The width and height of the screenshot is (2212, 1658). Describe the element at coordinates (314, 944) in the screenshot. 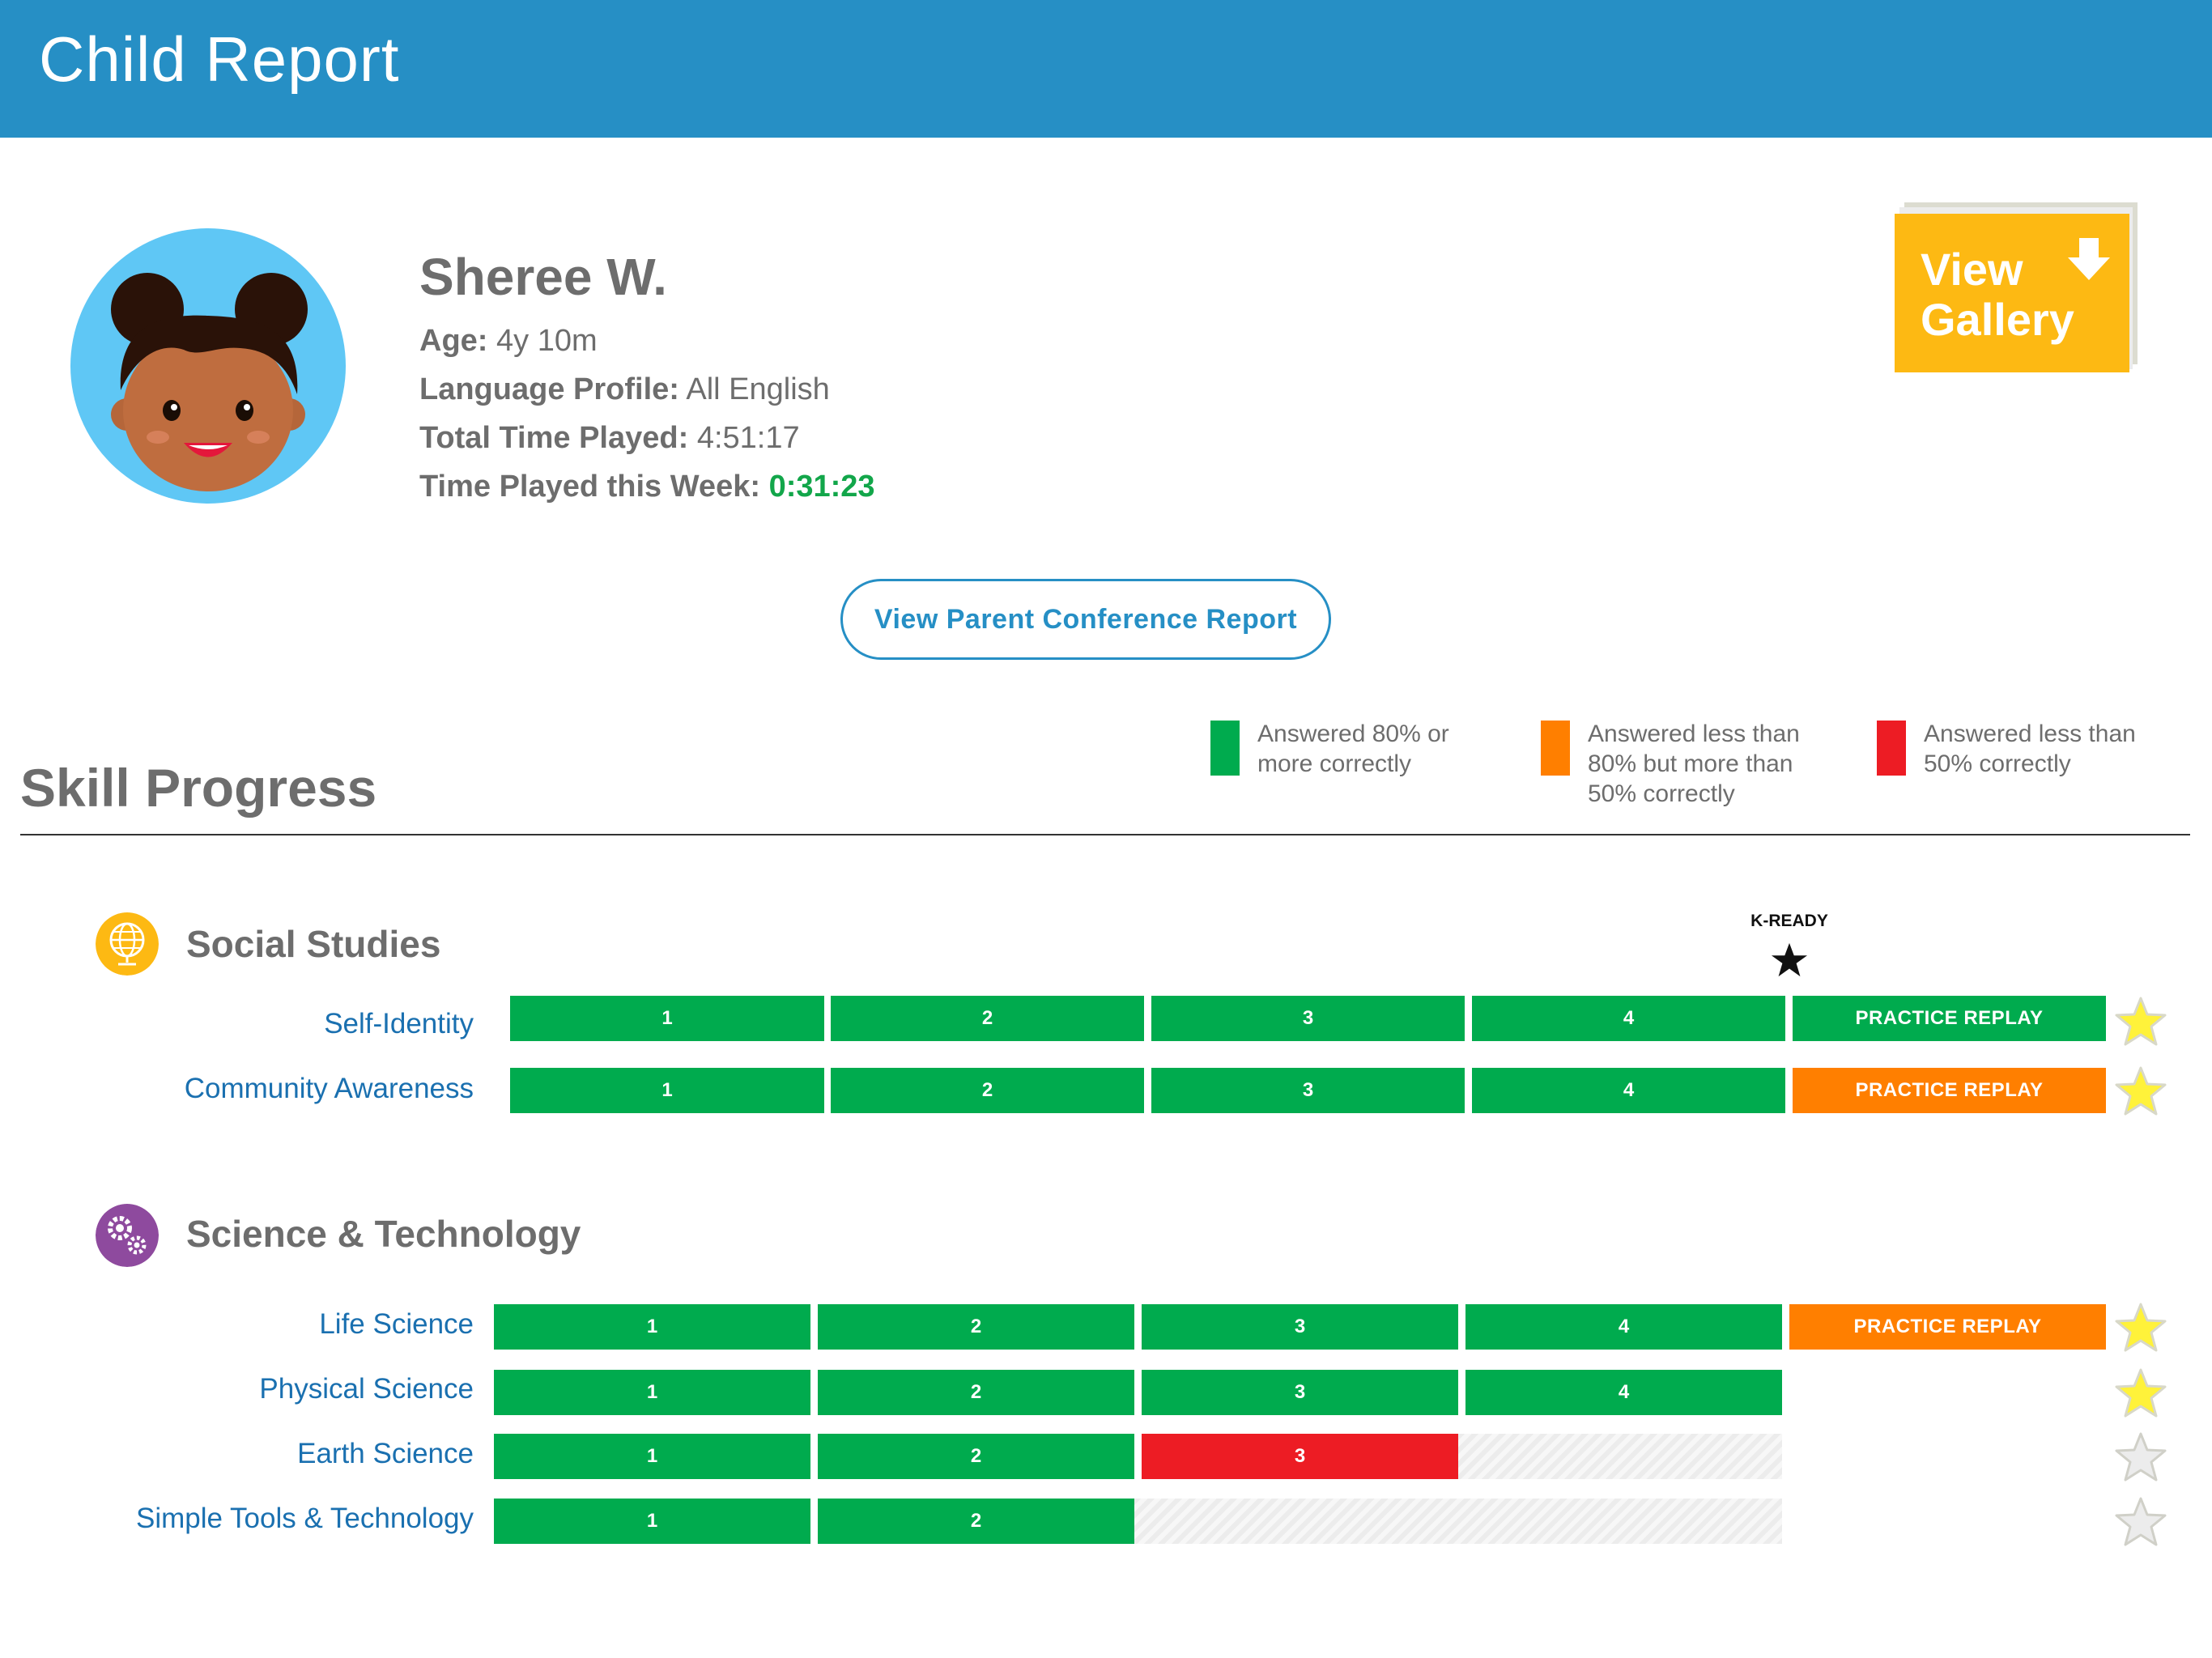

I see `section-title-social-studies: Social Studies` at that location.